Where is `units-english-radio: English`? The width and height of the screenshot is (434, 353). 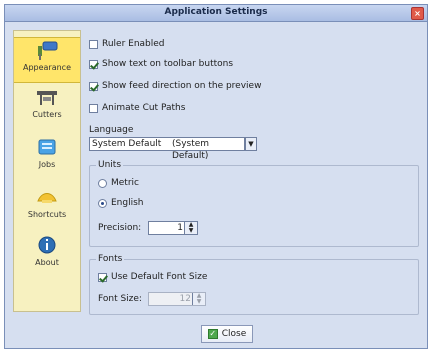 units-english-radio: English is located at coordinates (121, 203).